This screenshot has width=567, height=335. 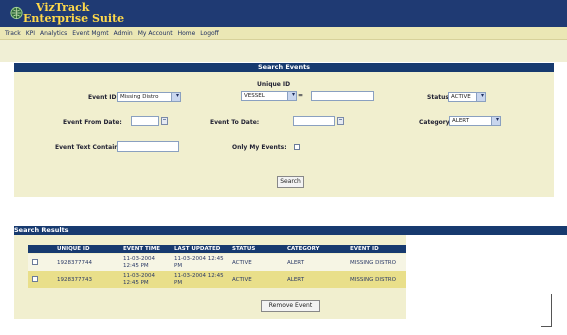 What do you see at coordinates (283, 13) in the screenshot?
I see `app-header: VizTrack Enterprise Suite` at bounding box center [283, 13].